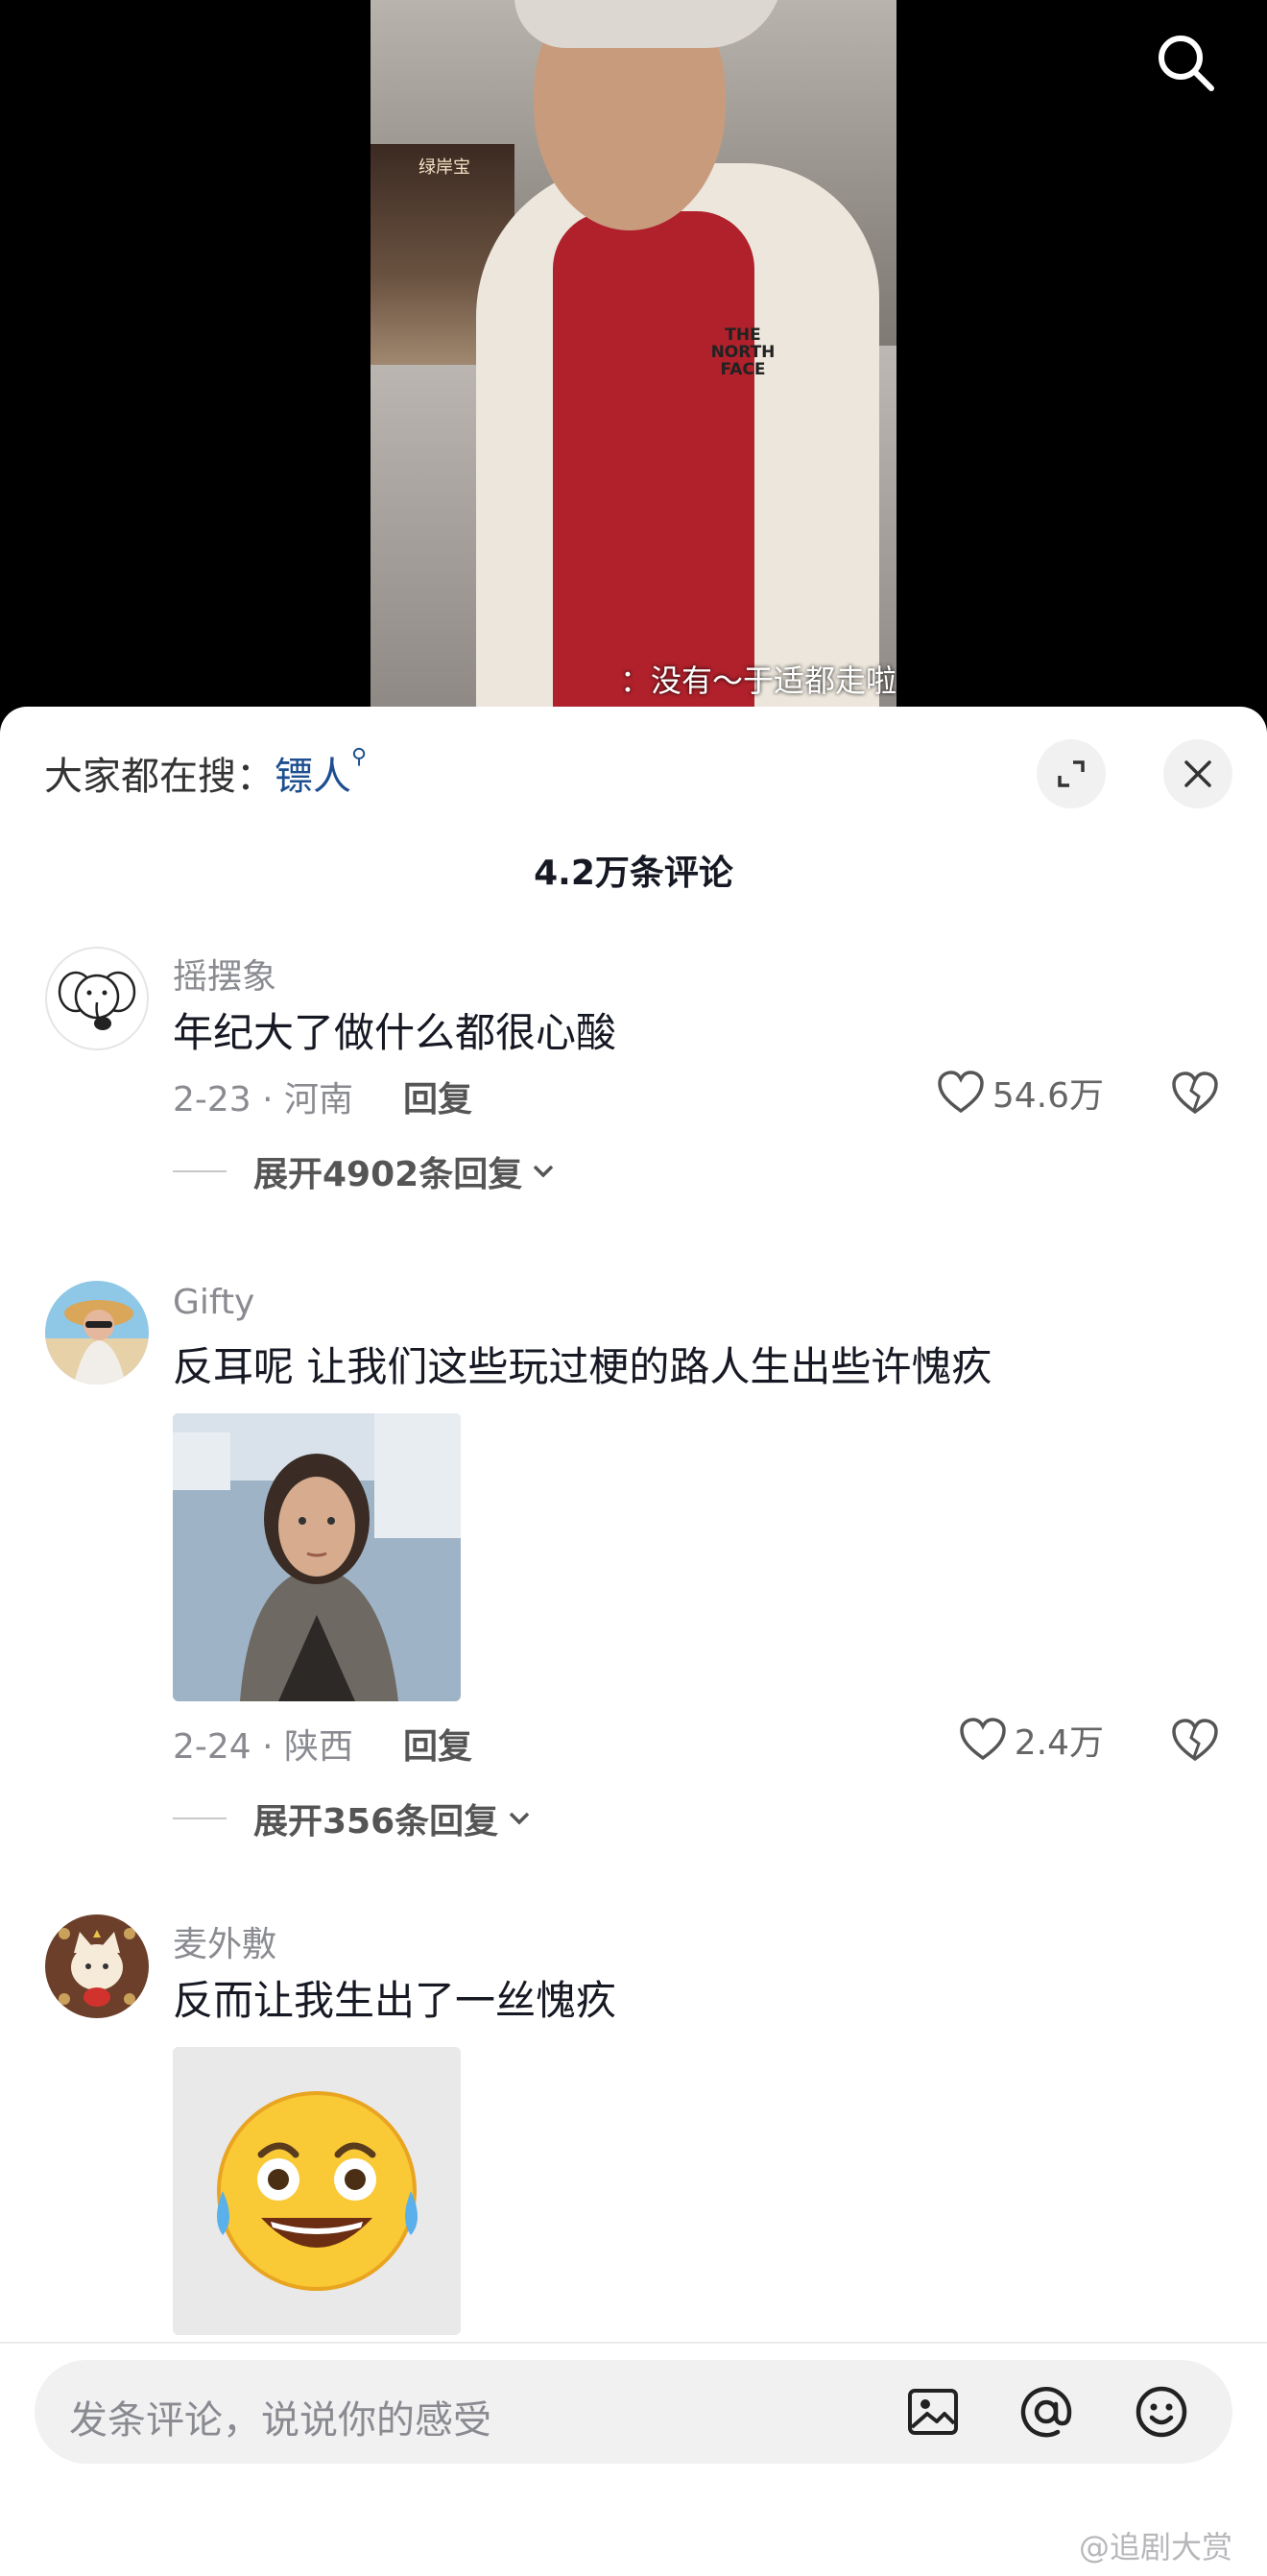 Image resolution: width=1267 pixels, height=2576 pixels. I want to click on trending-search-prefix: 大家都在搜：, so click(159, 777).